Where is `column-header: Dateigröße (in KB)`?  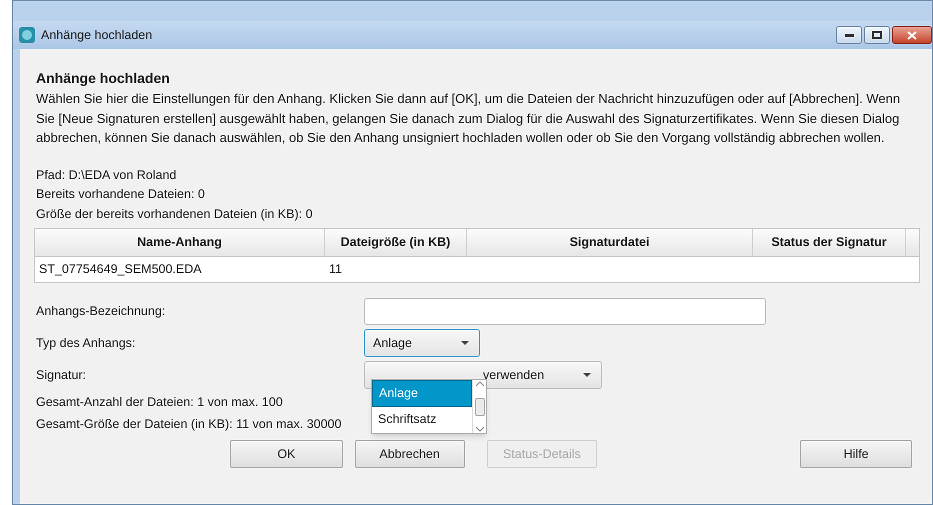
column-header: Dateigröße (in KB) is located at coordinates (396, 242).